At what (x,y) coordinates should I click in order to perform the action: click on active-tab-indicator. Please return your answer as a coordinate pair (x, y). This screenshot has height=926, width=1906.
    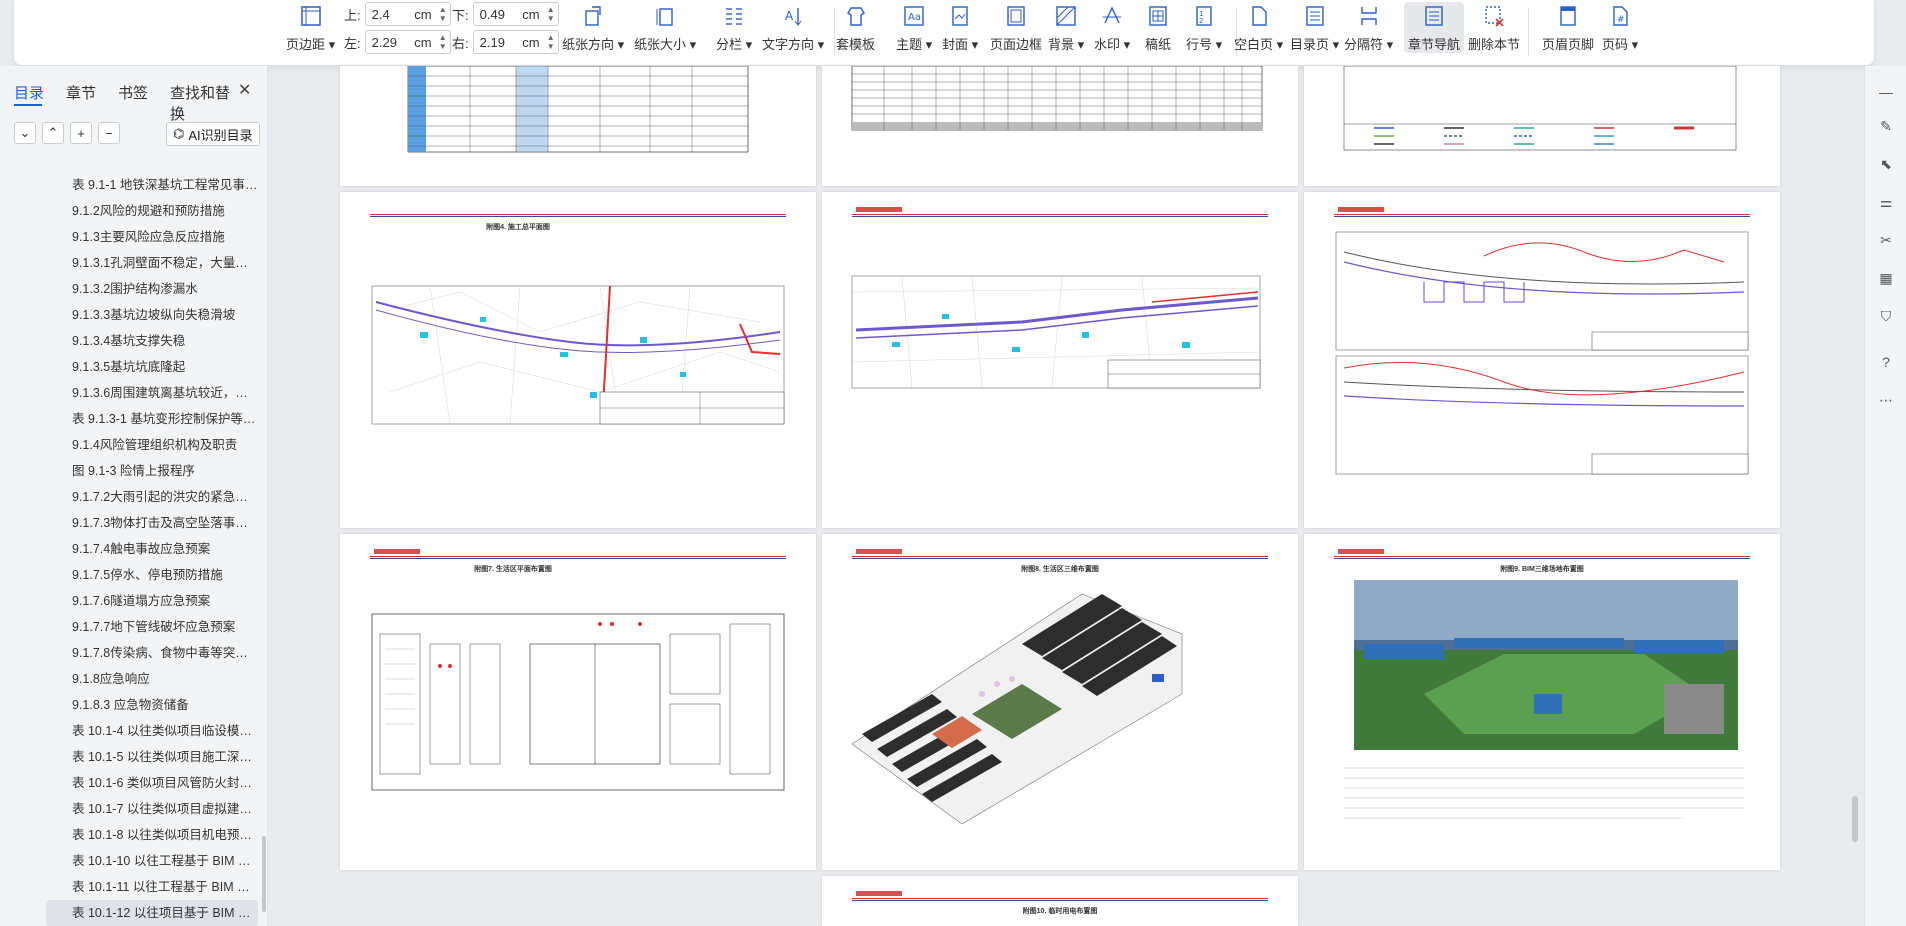
    Looking at the image, I should click on (28, 105).